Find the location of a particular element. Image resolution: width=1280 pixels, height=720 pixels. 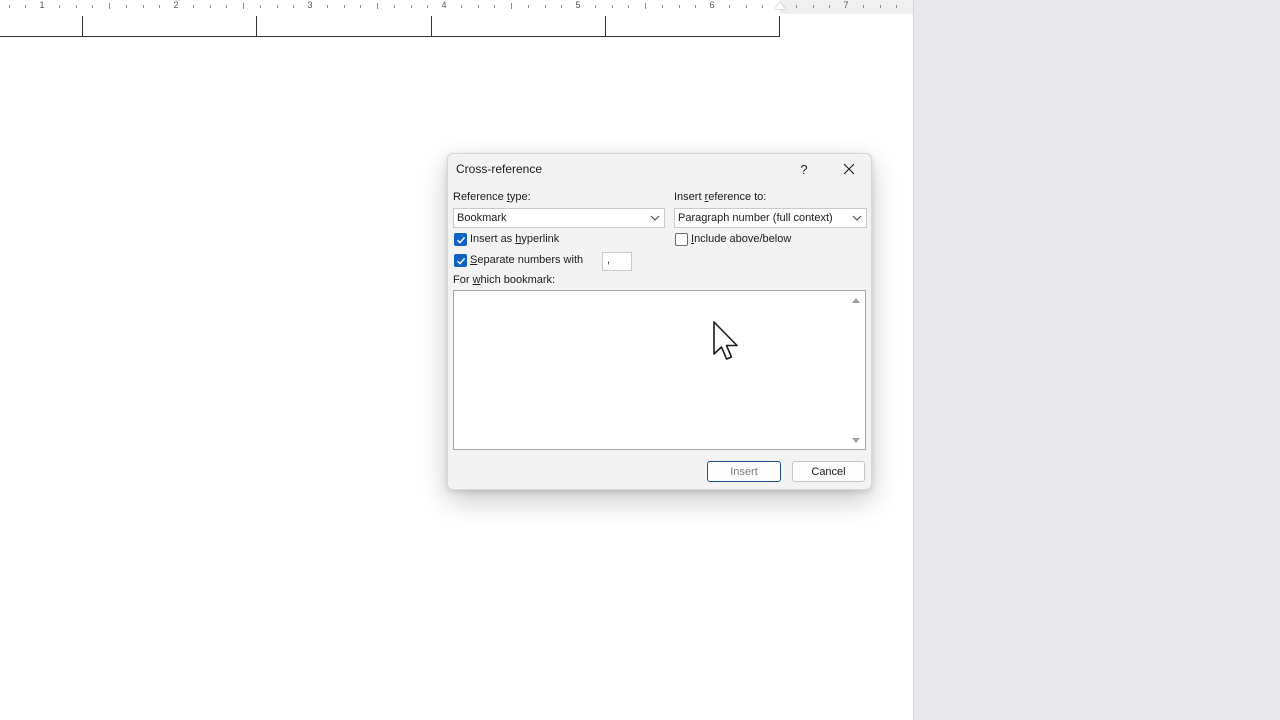

reference-type-label: Reference type: is located at coordinates (492, 197).